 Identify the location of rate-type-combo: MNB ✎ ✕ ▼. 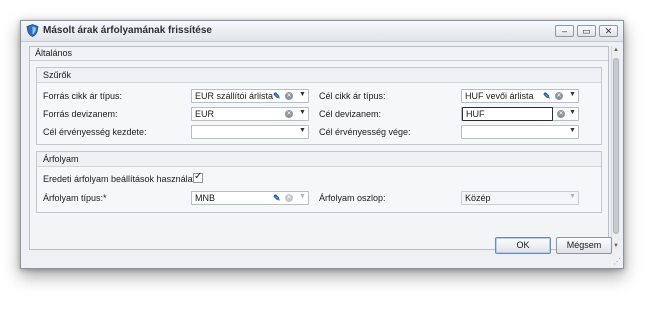
(250, 198).